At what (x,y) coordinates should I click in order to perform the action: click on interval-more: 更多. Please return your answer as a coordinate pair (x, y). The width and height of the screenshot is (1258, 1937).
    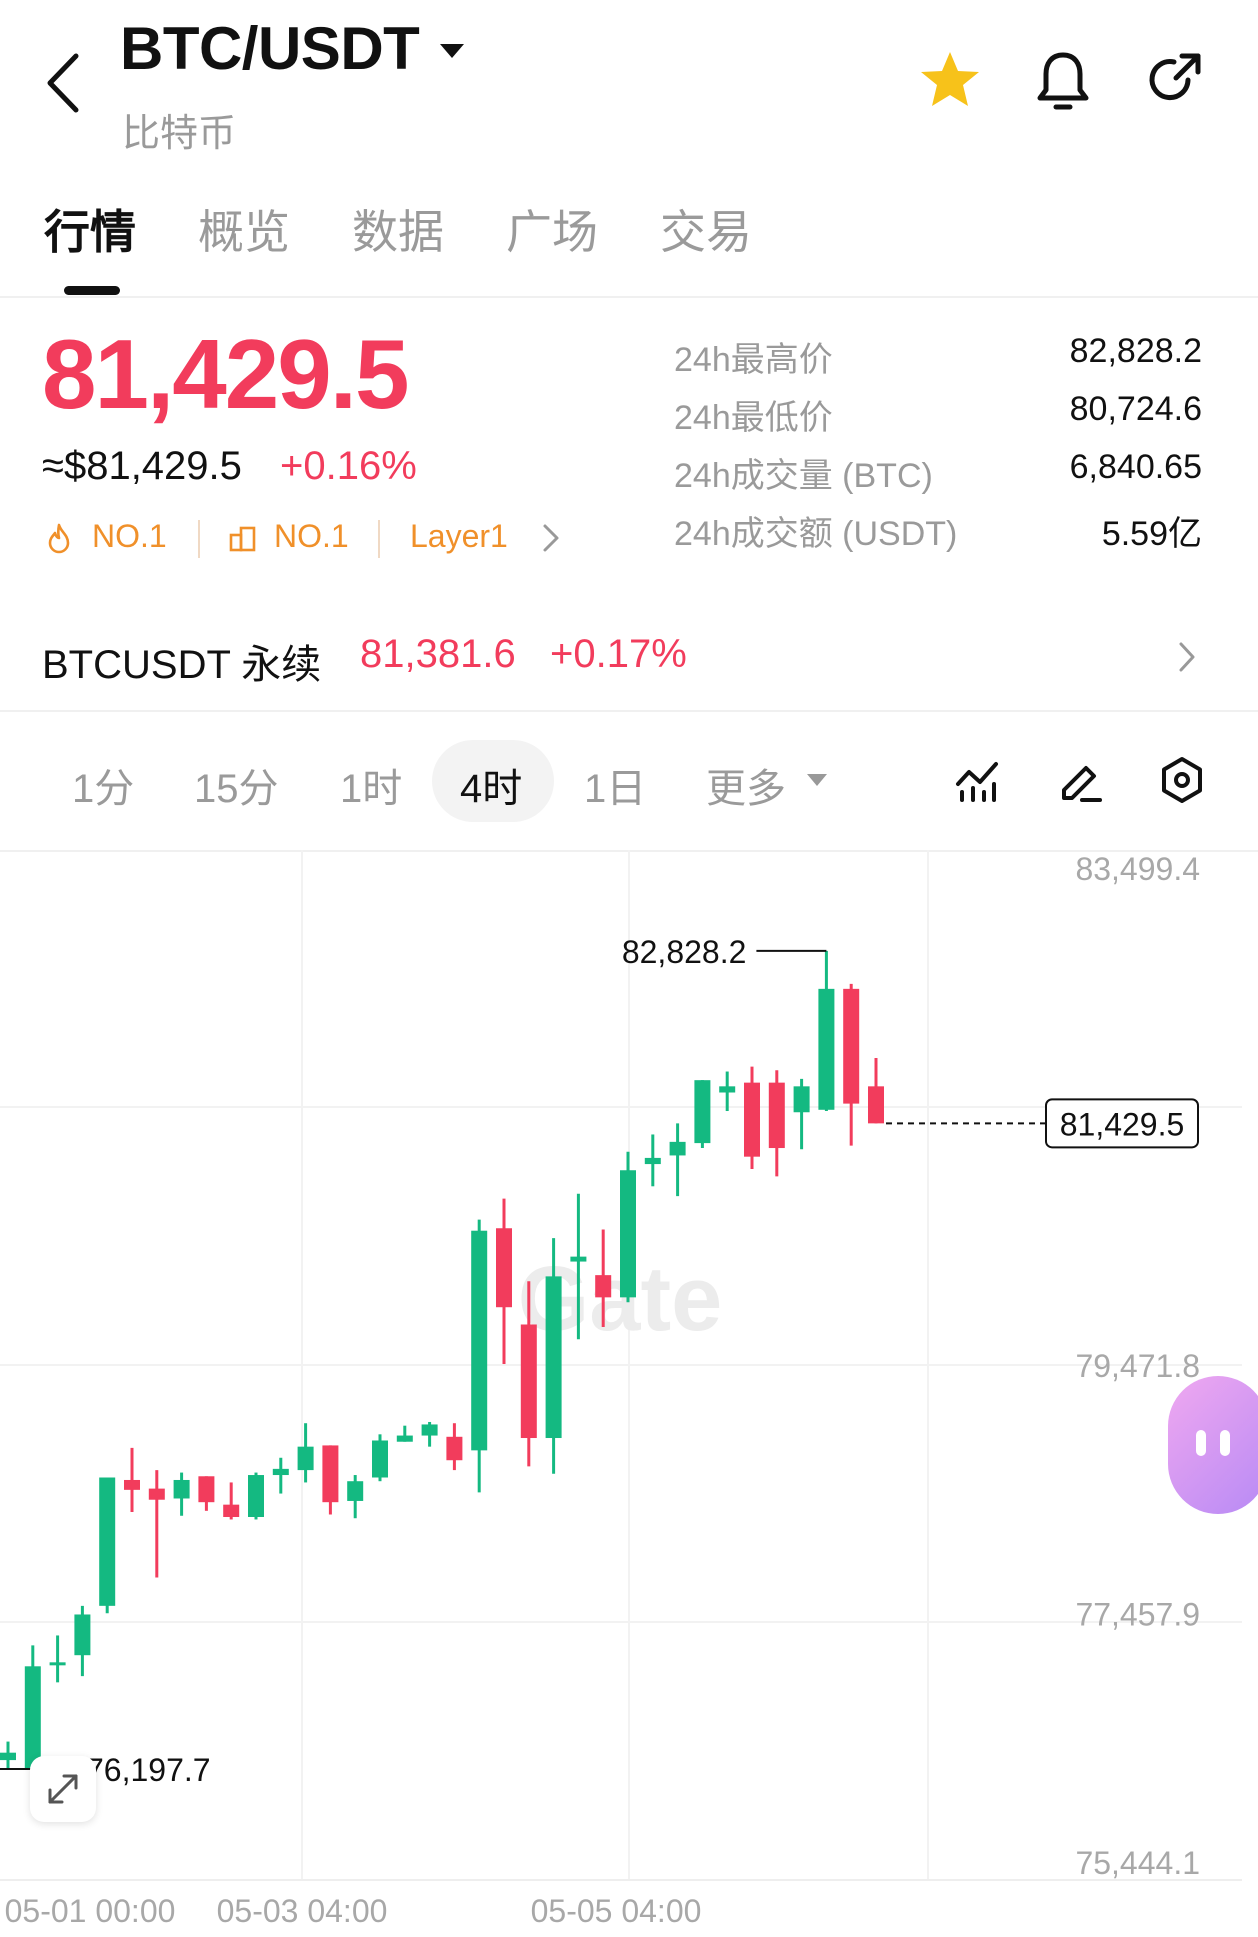
    Looking at the image, I should click on (746, 785).